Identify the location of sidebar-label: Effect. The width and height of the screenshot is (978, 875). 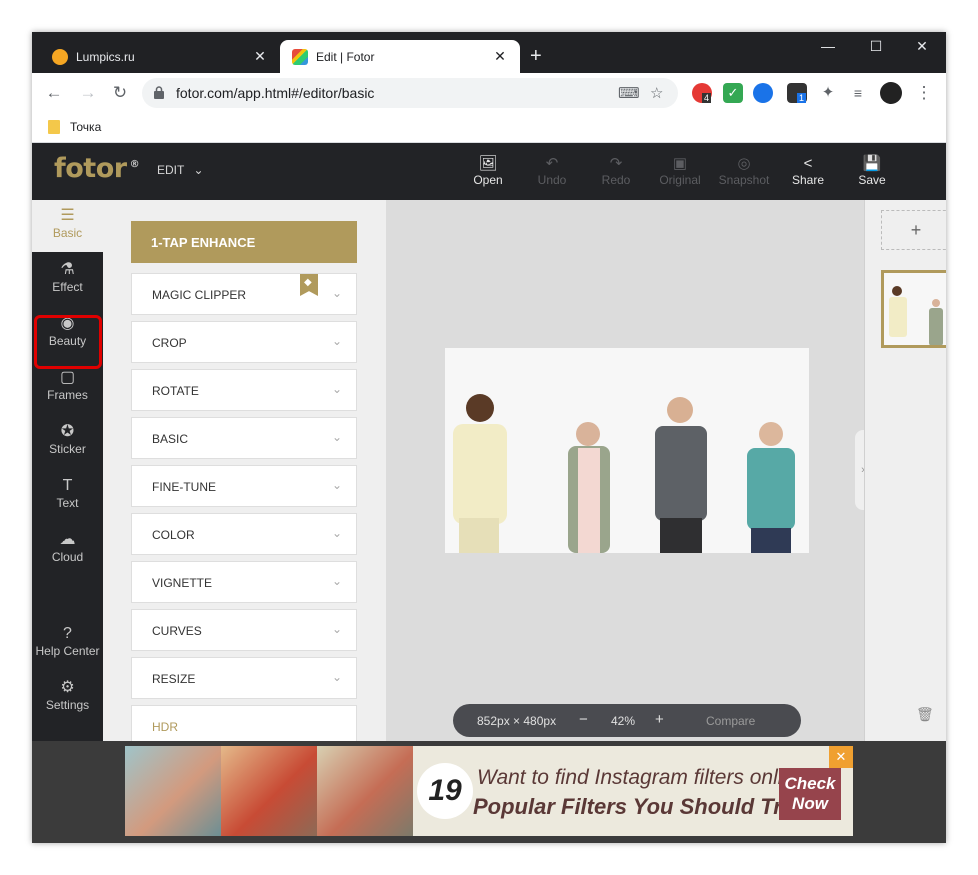
(67, 287).